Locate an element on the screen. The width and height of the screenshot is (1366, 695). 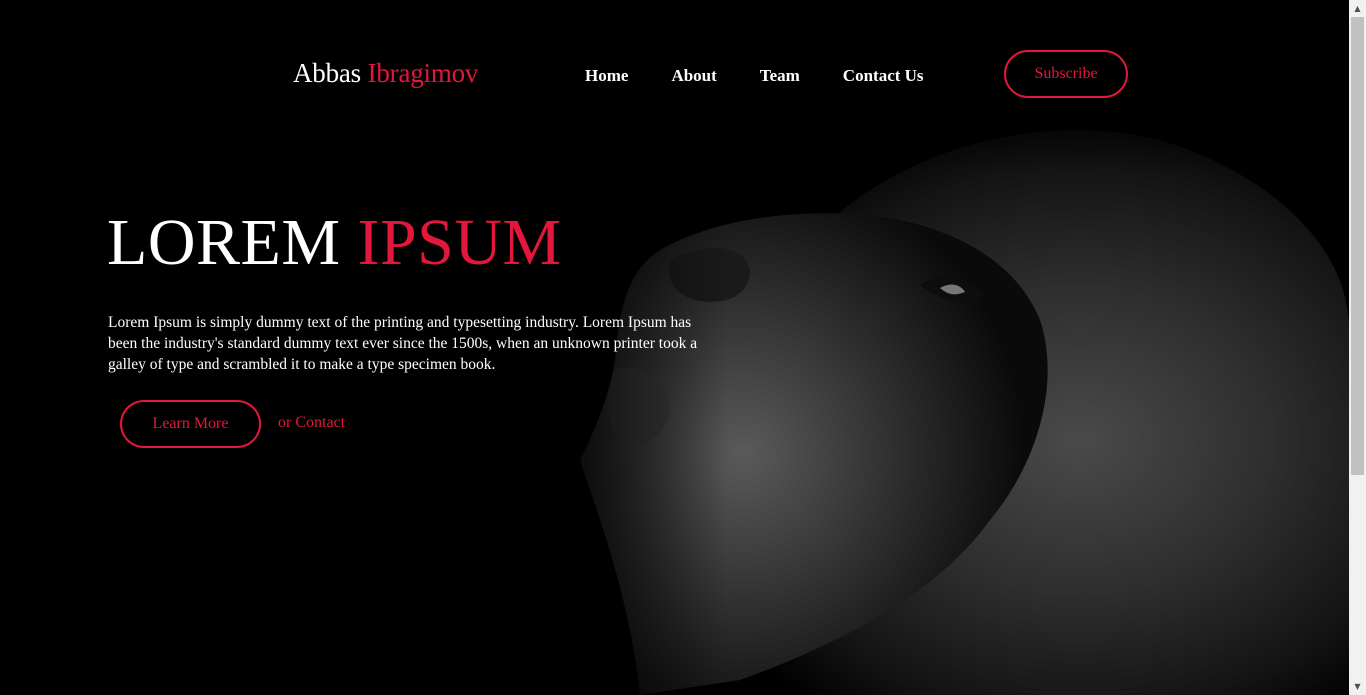
learn-more-button: Learn More is located at coordinates (190, 424).